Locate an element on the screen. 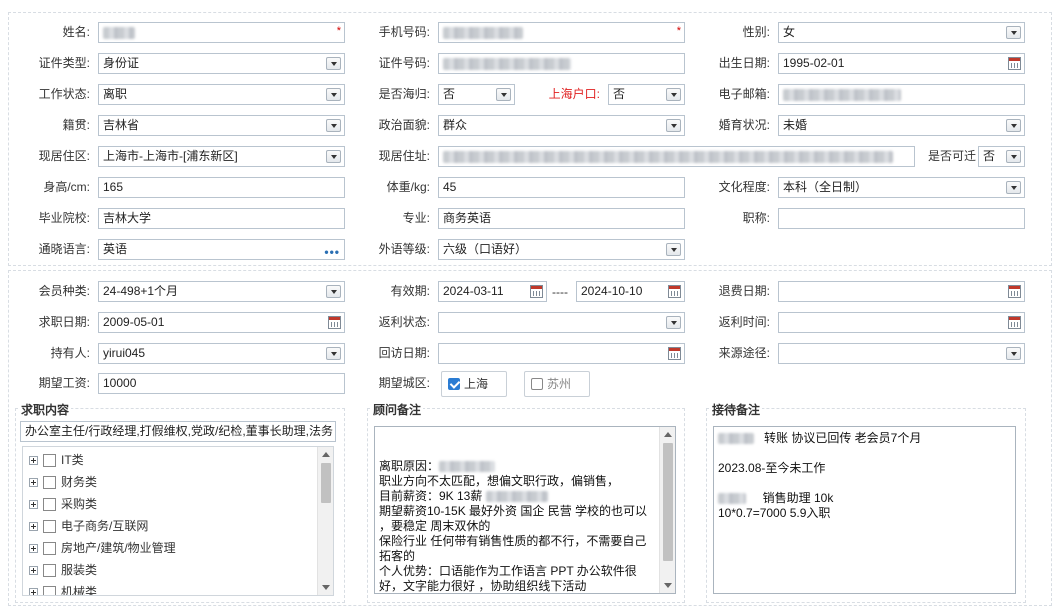  checkbox-unchecked-icon is located at coordinates (537, 384).